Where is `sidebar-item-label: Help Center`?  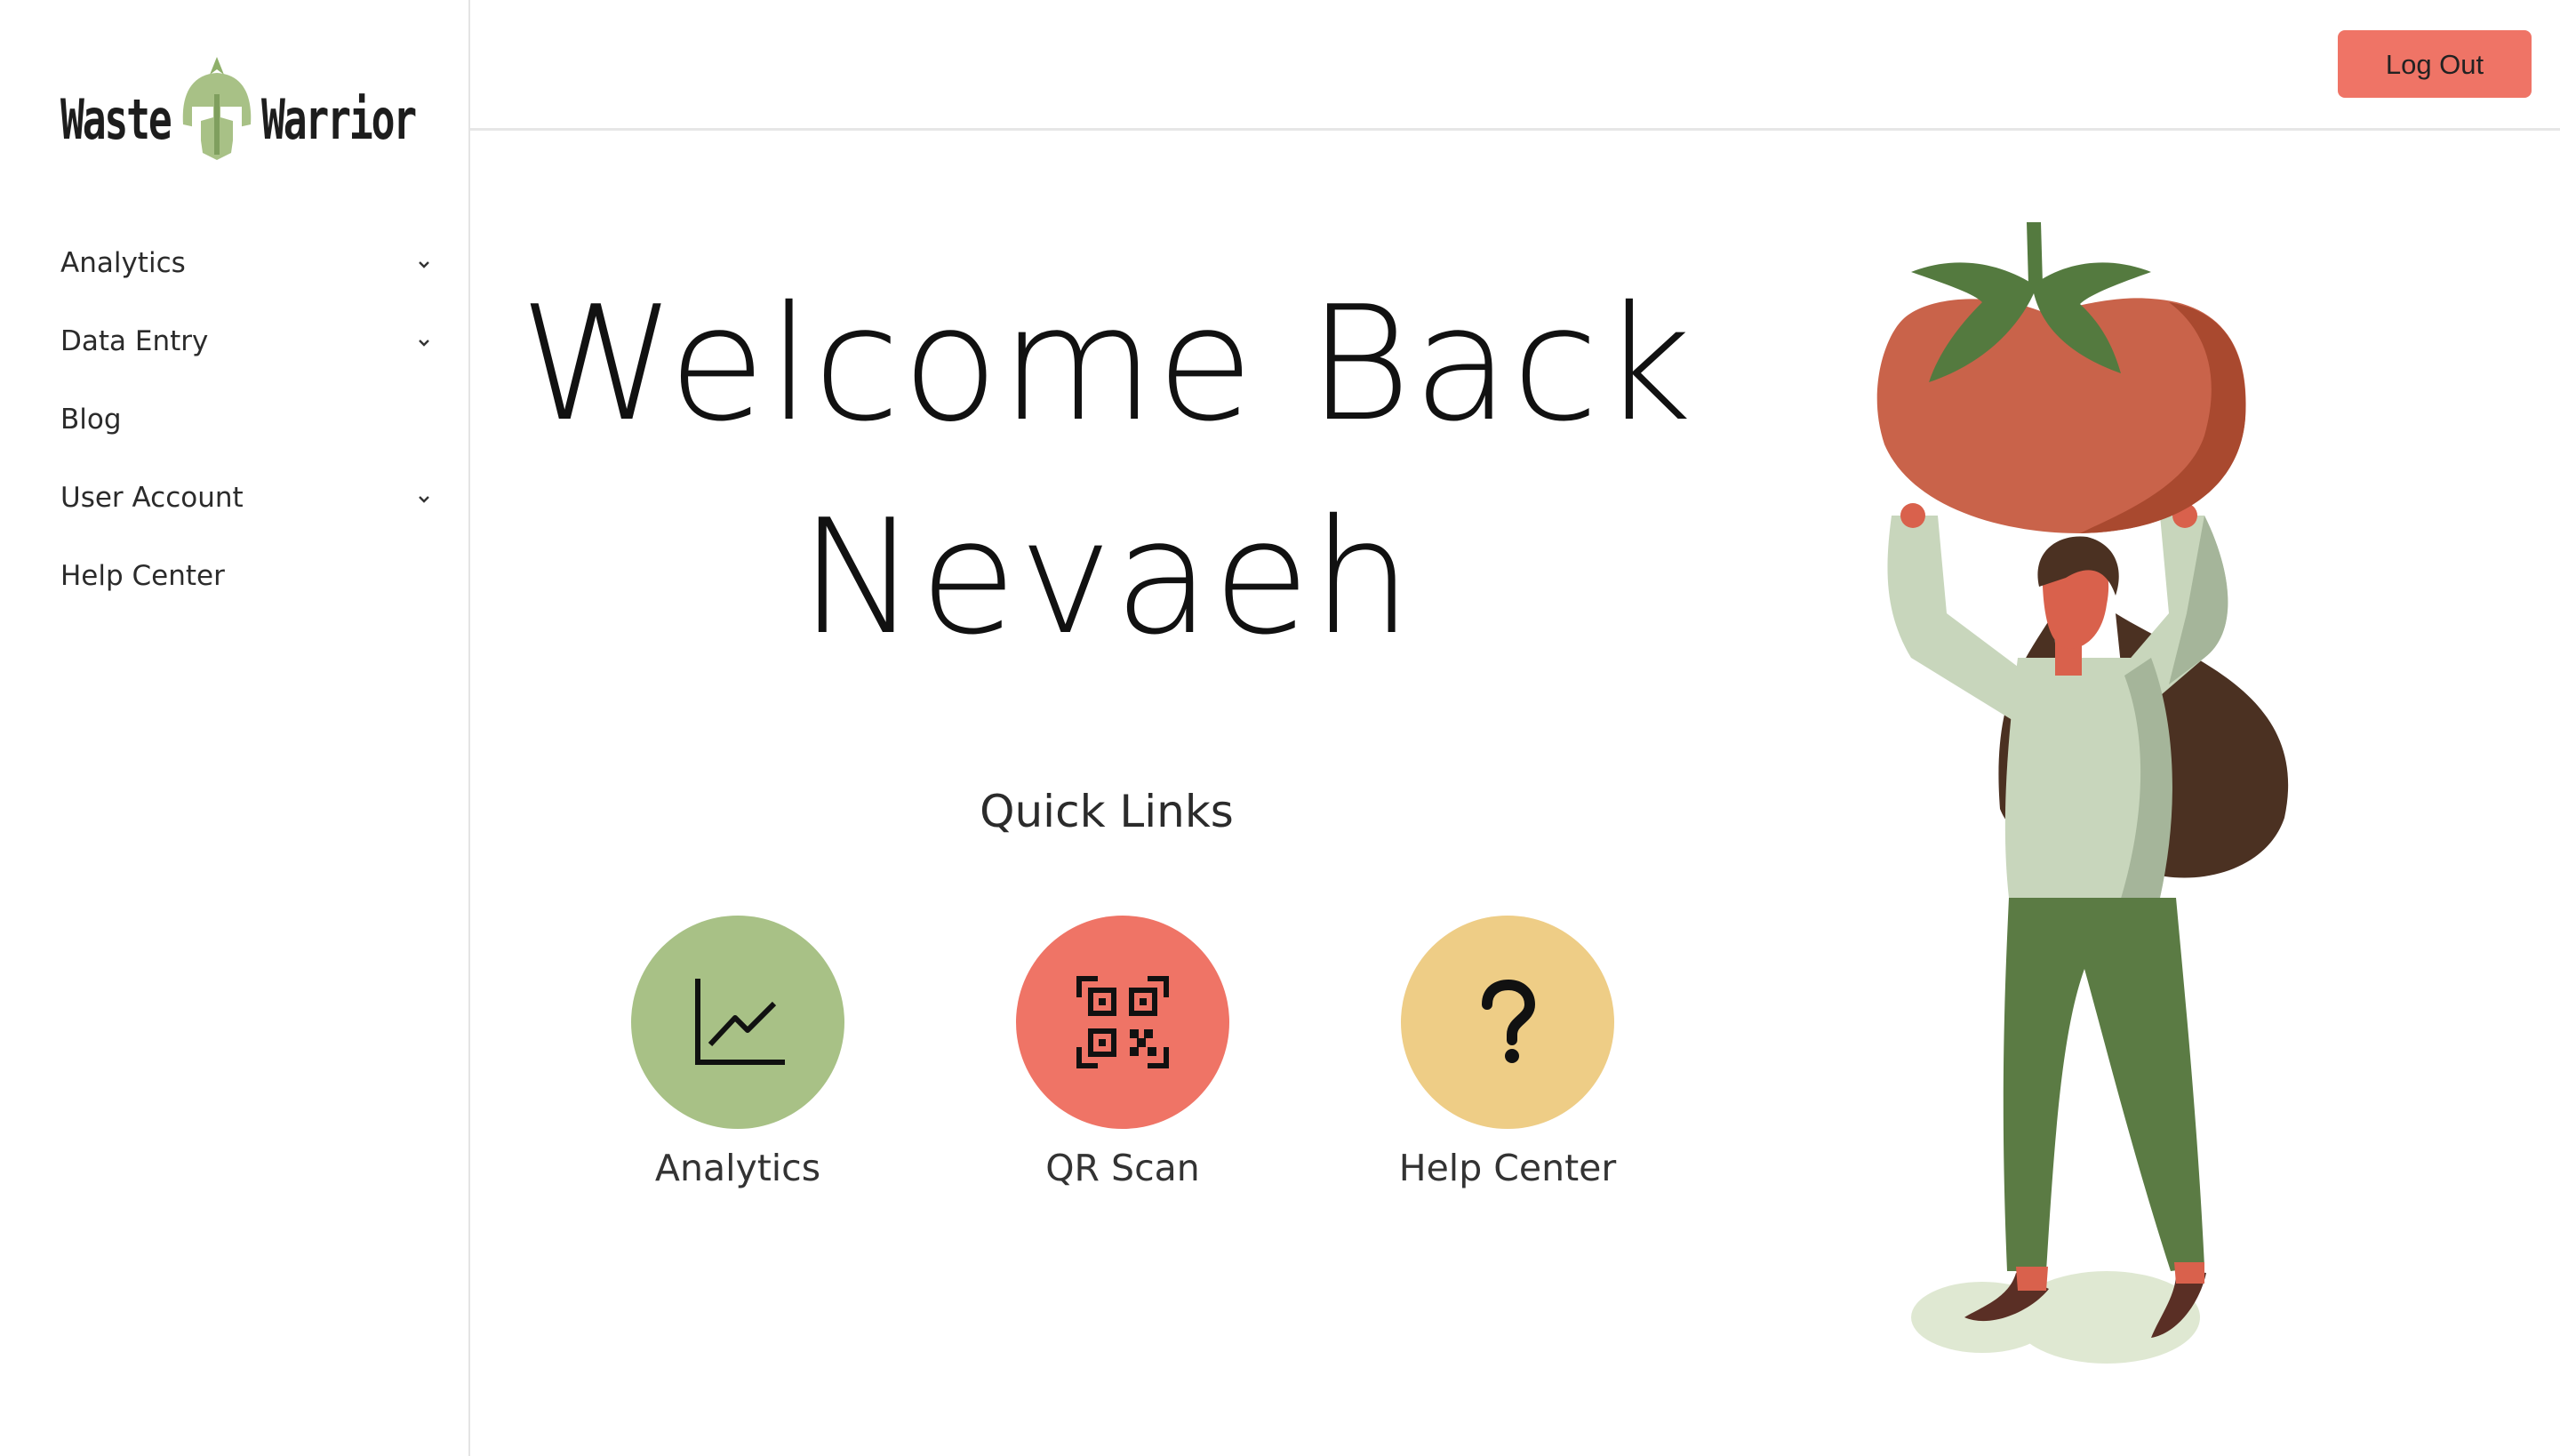
sidebar-item-label: Help Center is located at coordinates (142, 576).